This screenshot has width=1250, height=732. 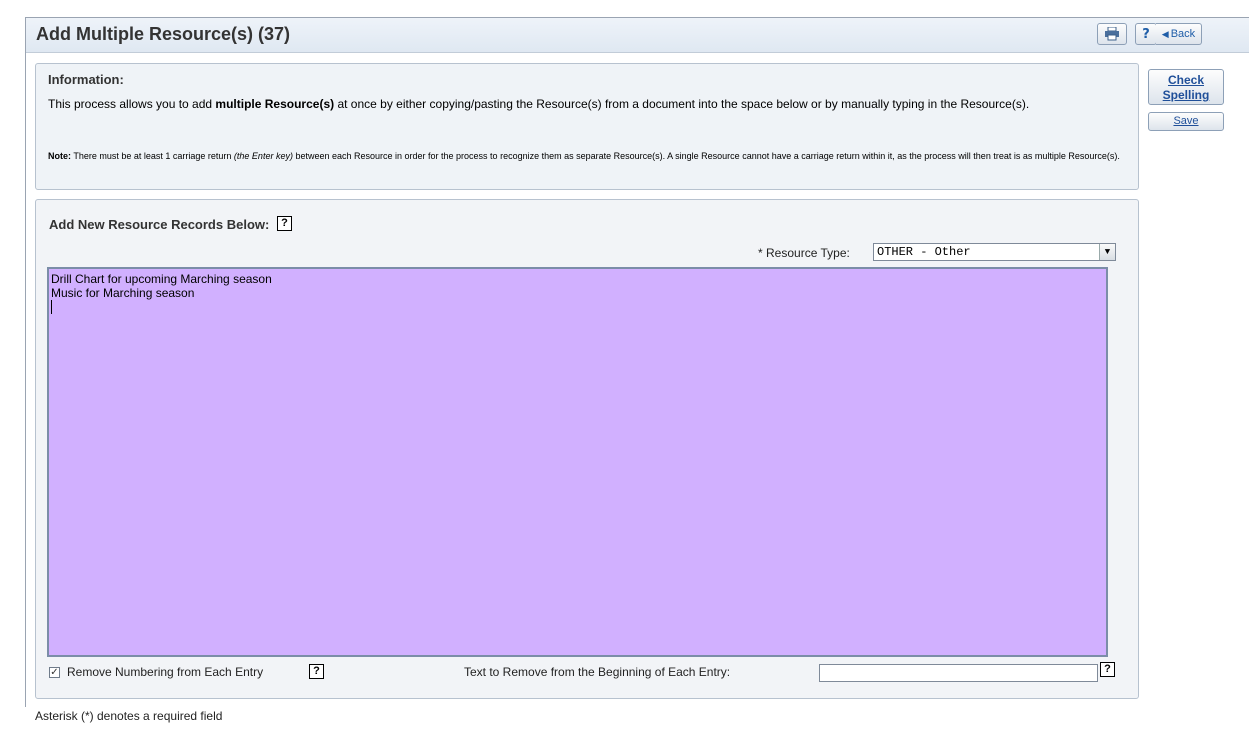 I want to click on info-text-prefix: This process allows you to add, so click(x=132, y=104).